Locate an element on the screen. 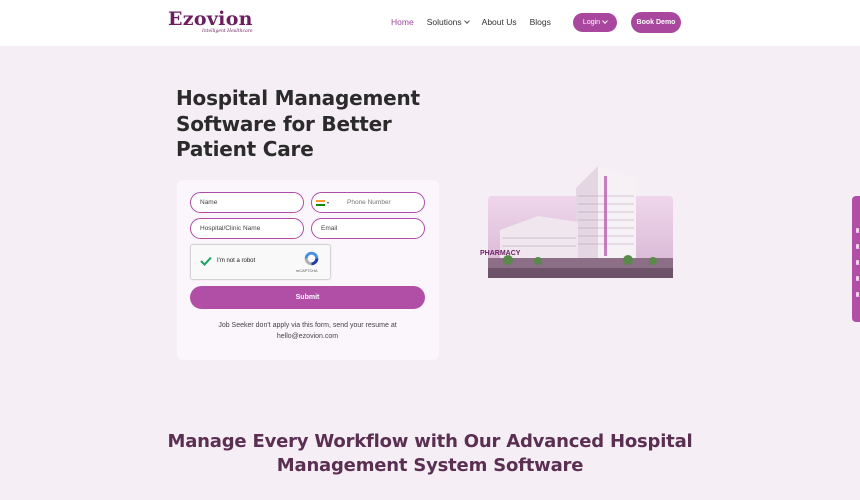 Image resolution: width=860 pixels, height=500 pixels. hospital-placeholder: Hospital/Clinic Name is located at coordinates (230, 228).